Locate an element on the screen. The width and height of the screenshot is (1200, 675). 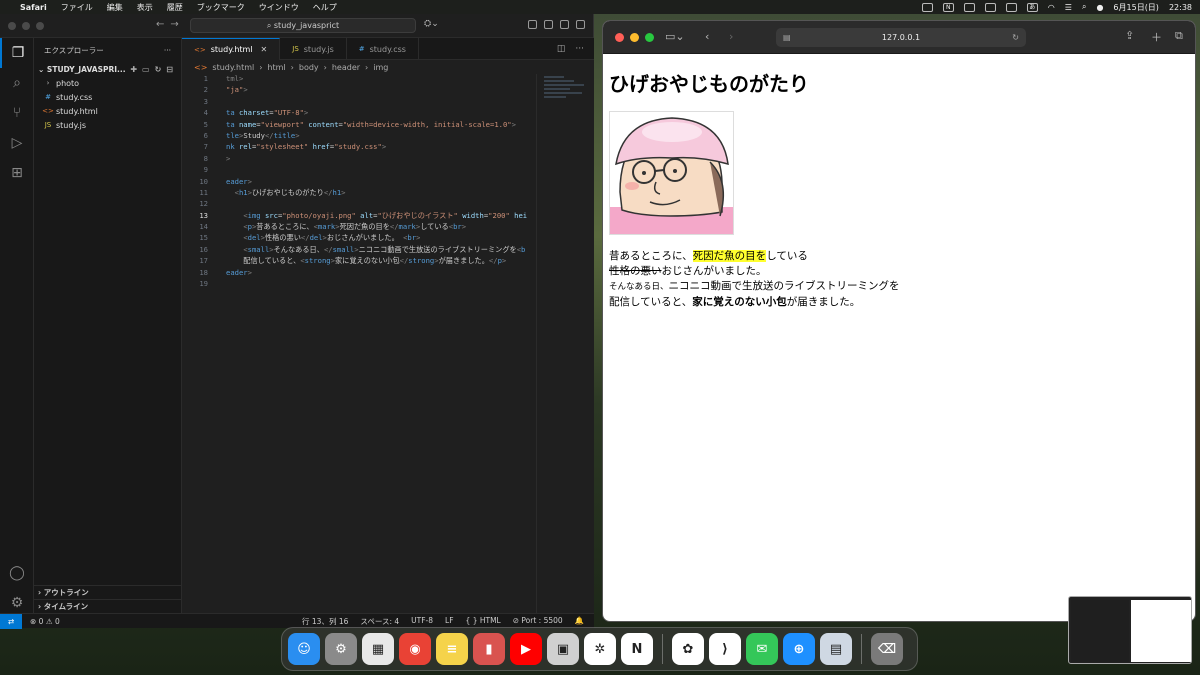
photos-icon: ✿ is located at coordinates (688, 649).